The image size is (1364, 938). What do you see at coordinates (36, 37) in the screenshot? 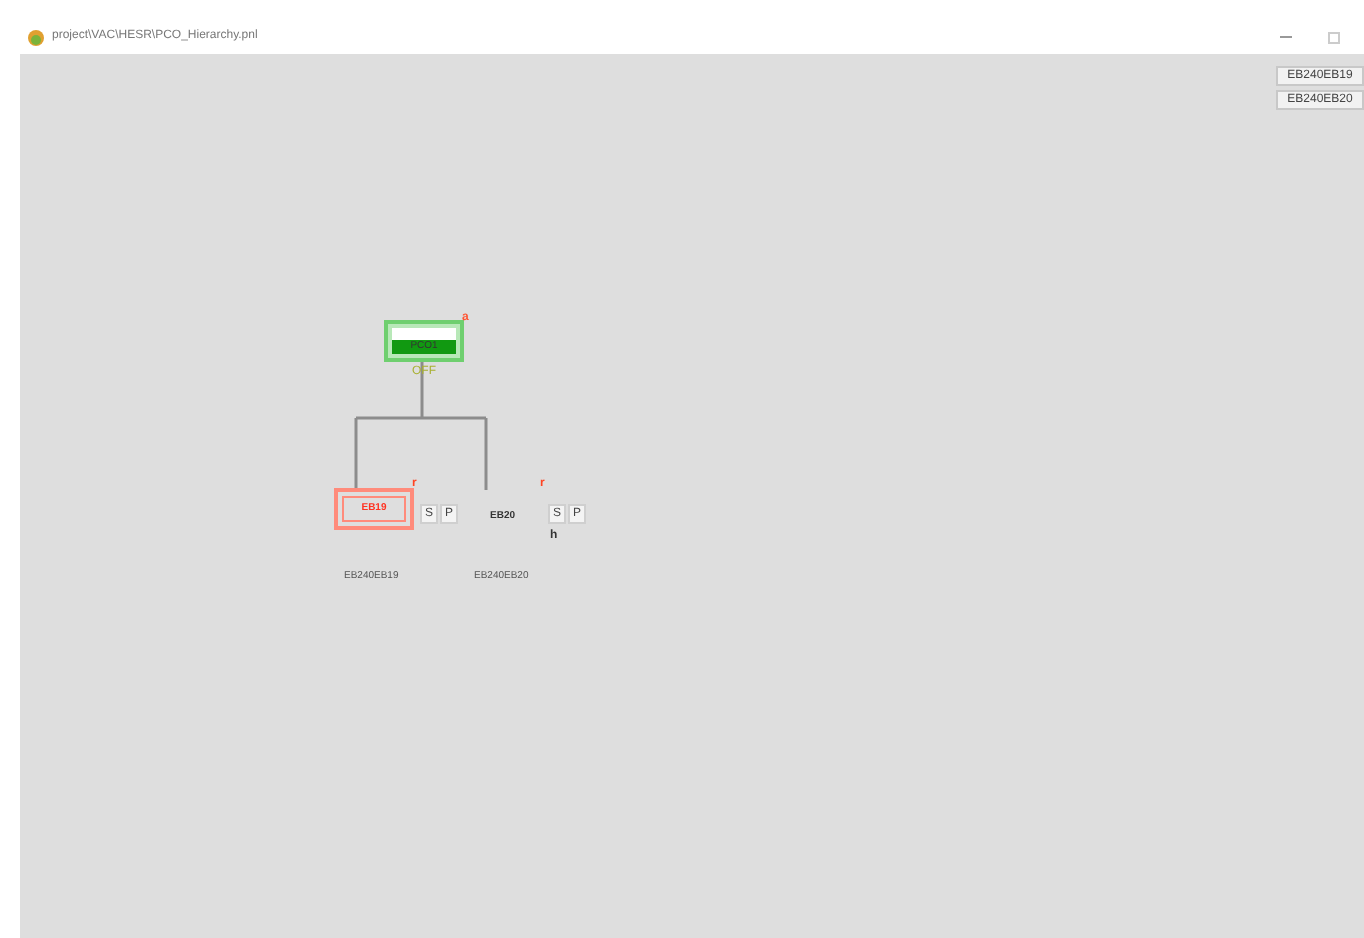
I see `app-icon` at bounding box center [36, 37].